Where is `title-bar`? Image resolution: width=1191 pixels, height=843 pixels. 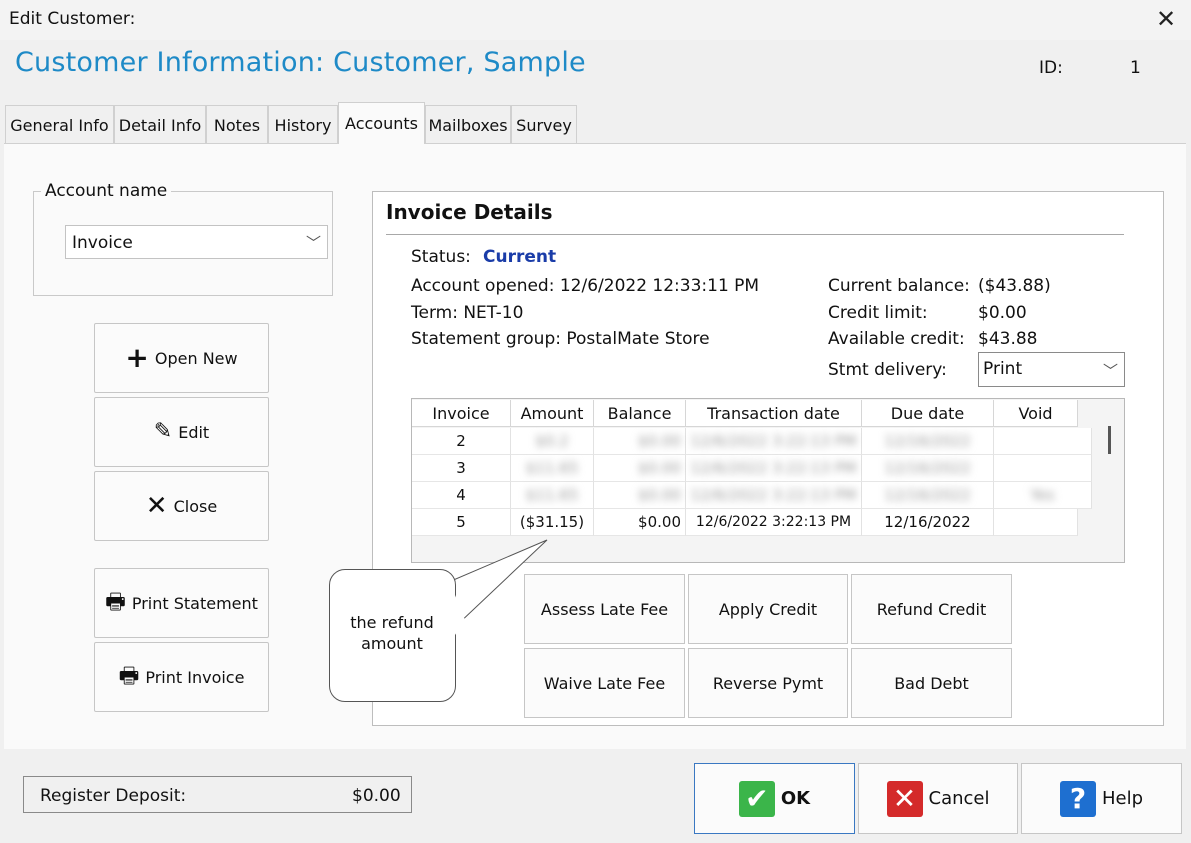
title-bar is located at coordinates (595, 20).